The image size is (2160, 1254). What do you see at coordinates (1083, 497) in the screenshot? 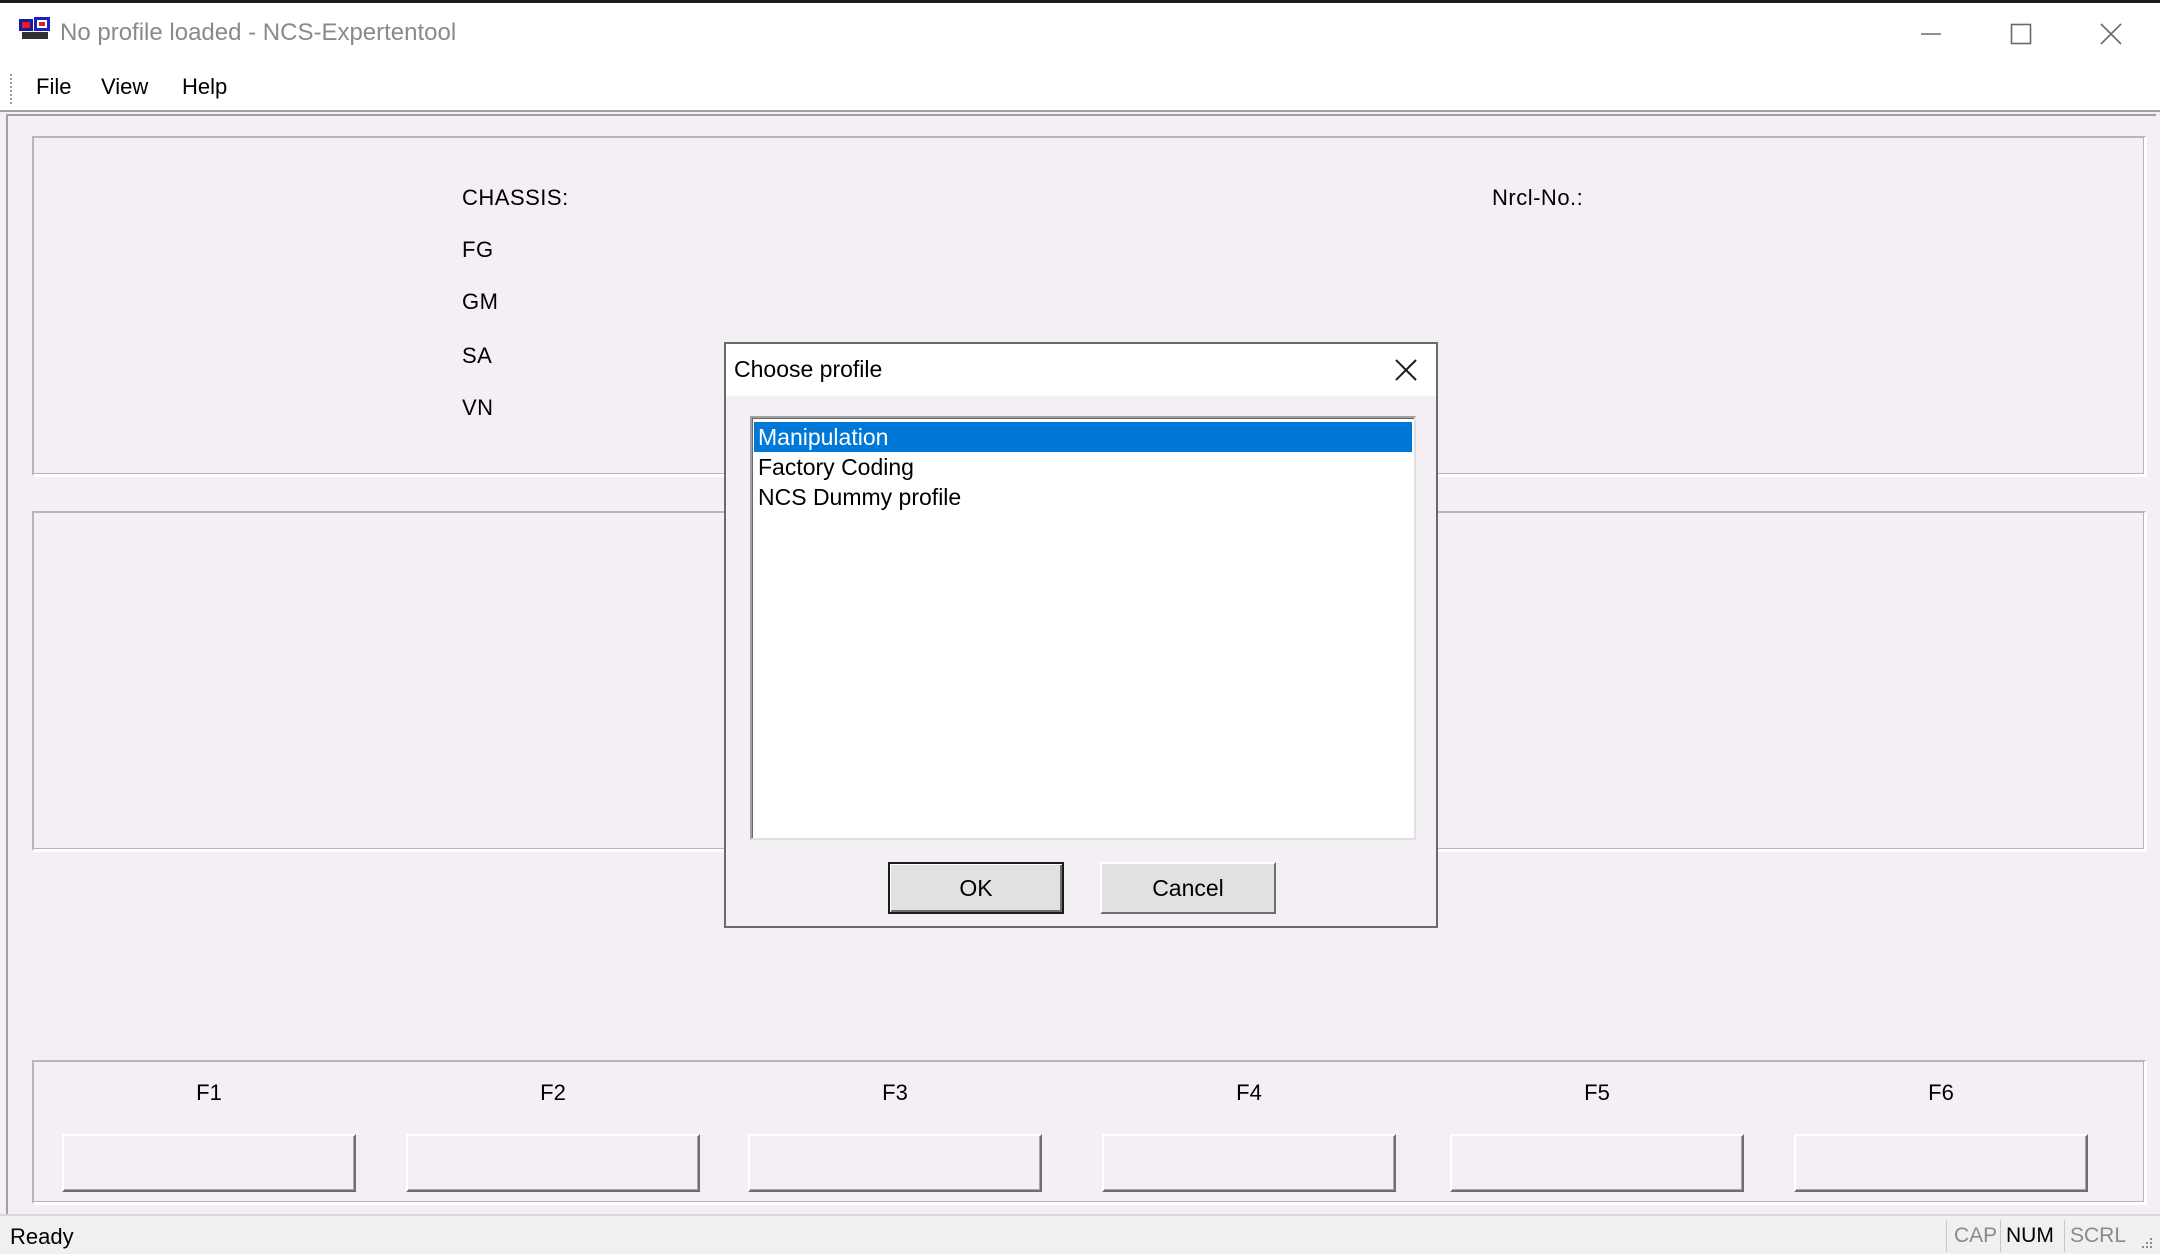
I see `profile-item-ncs-dummy: NCS Dummy profile` at bounding box center [1083, 497].